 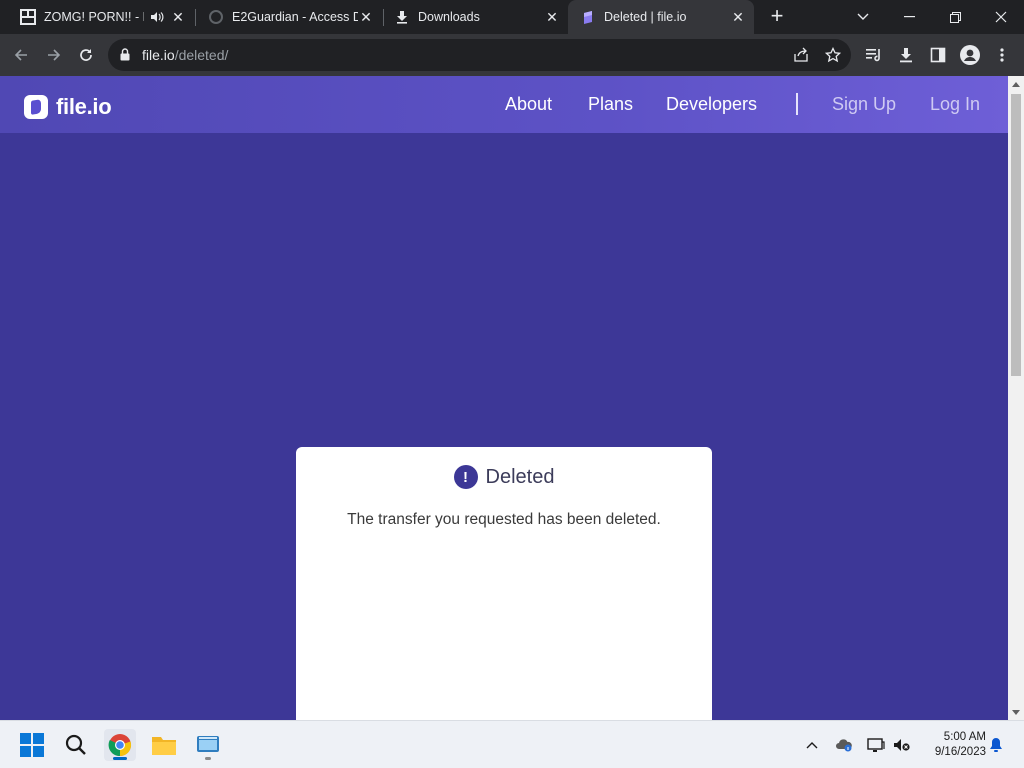 I want to click on tab-fileio-active: Deleted | file.io ✕, so click(x=661, y=17).